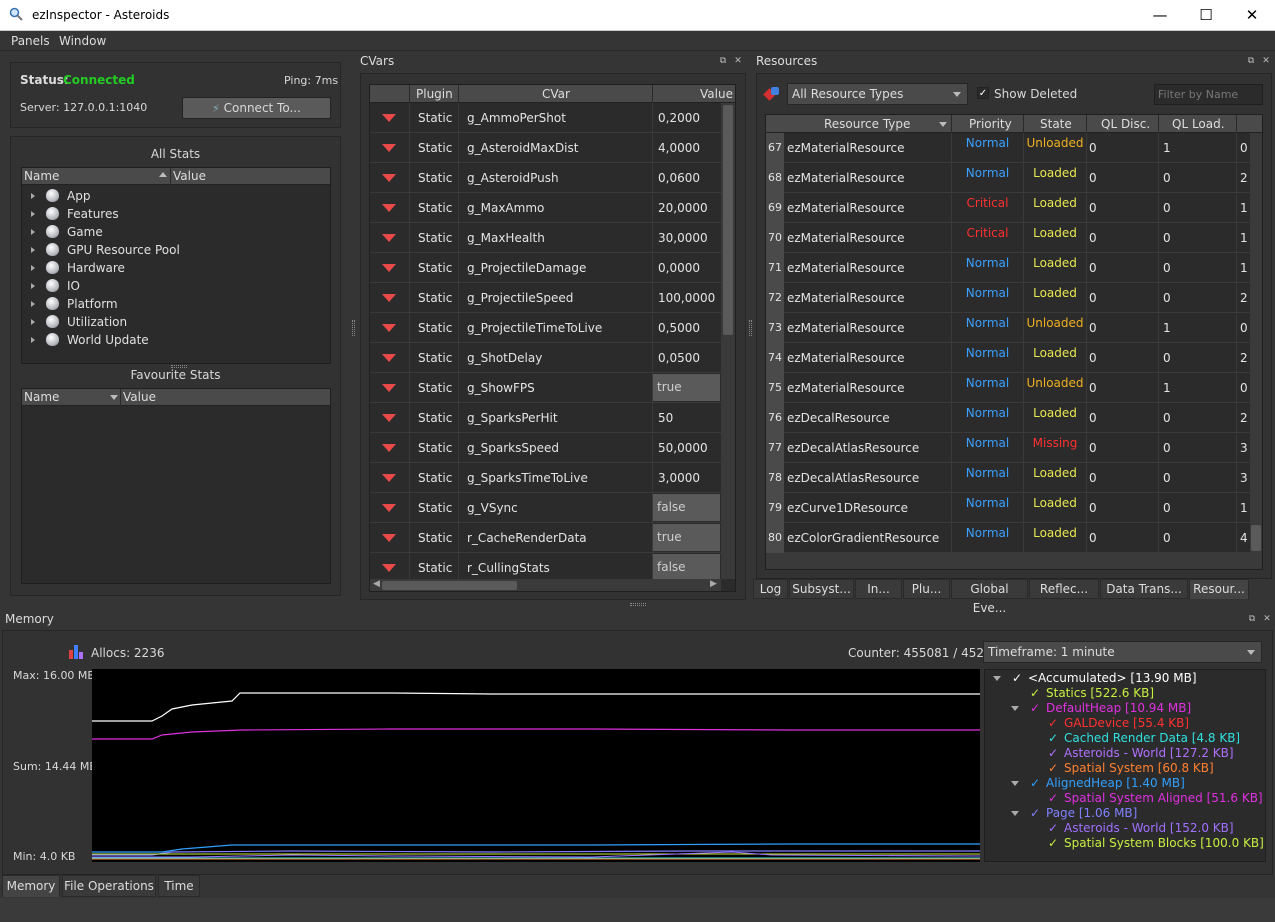  I want to click on cvars-vscrollbar, so click(728, 341).